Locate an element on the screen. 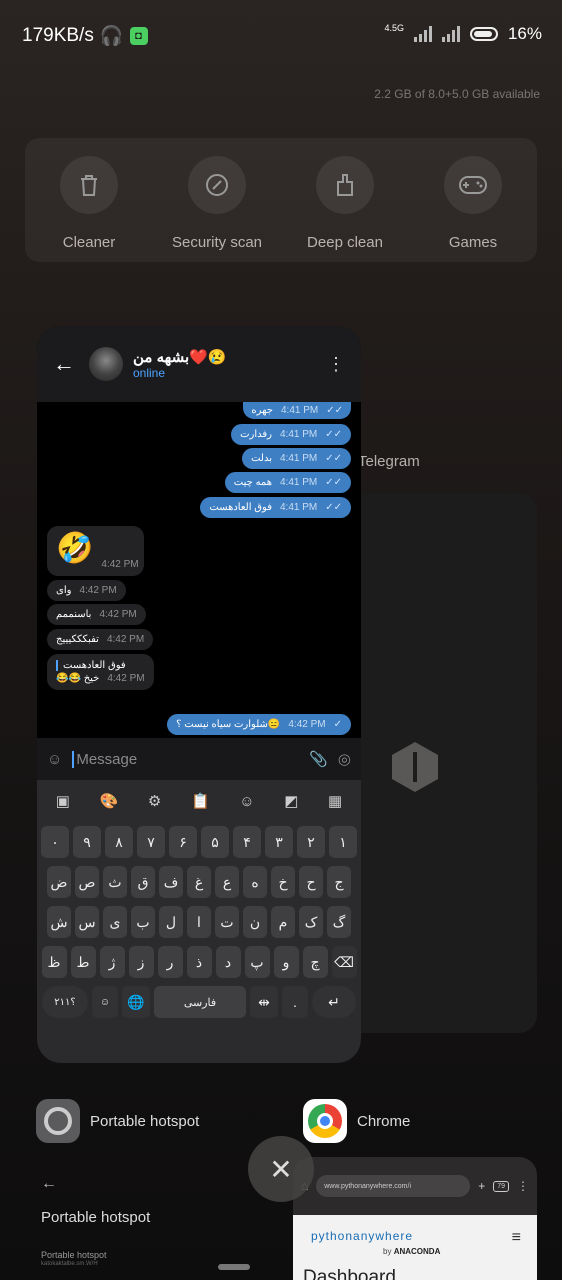  key: م is located at coordinates (283, 922).